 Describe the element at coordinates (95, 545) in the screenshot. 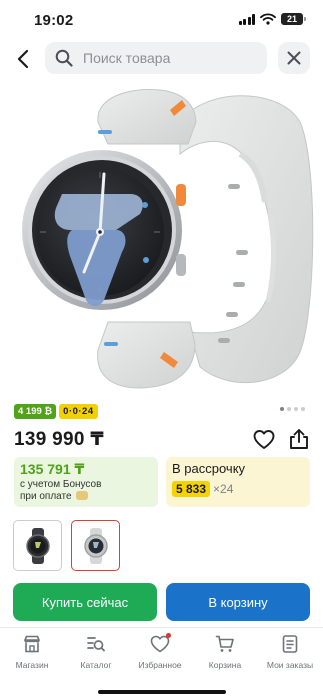

I see `variant-thumbnail-silver` at that location.